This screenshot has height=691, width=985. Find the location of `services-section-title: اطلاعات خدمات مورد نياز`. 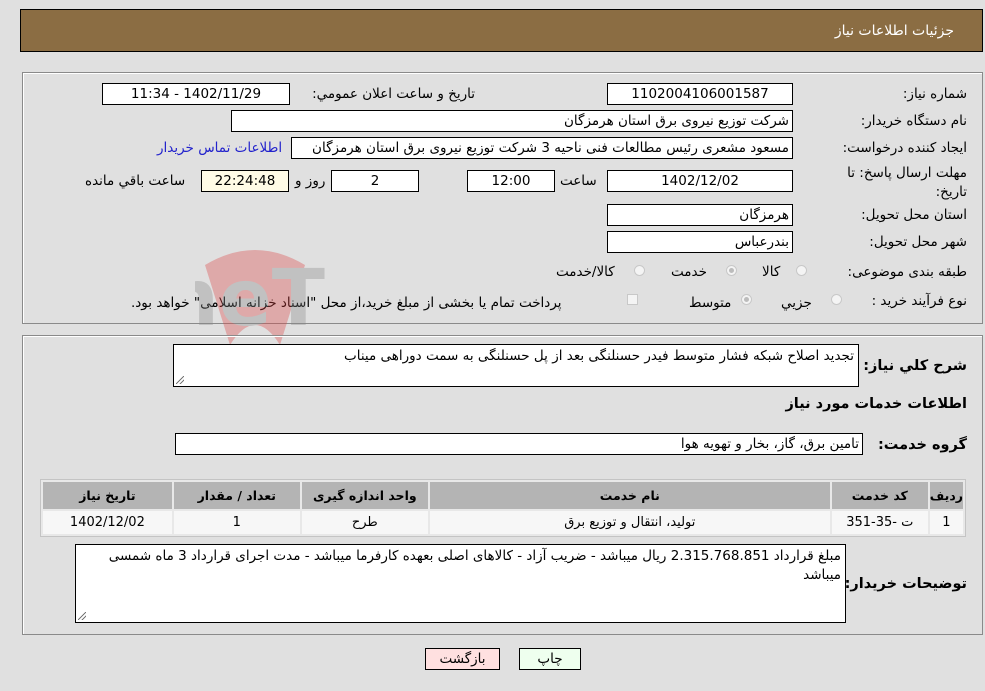

services-section-title: اطلاعات خدمات مورد نياز is located at coordinates (876, 404).